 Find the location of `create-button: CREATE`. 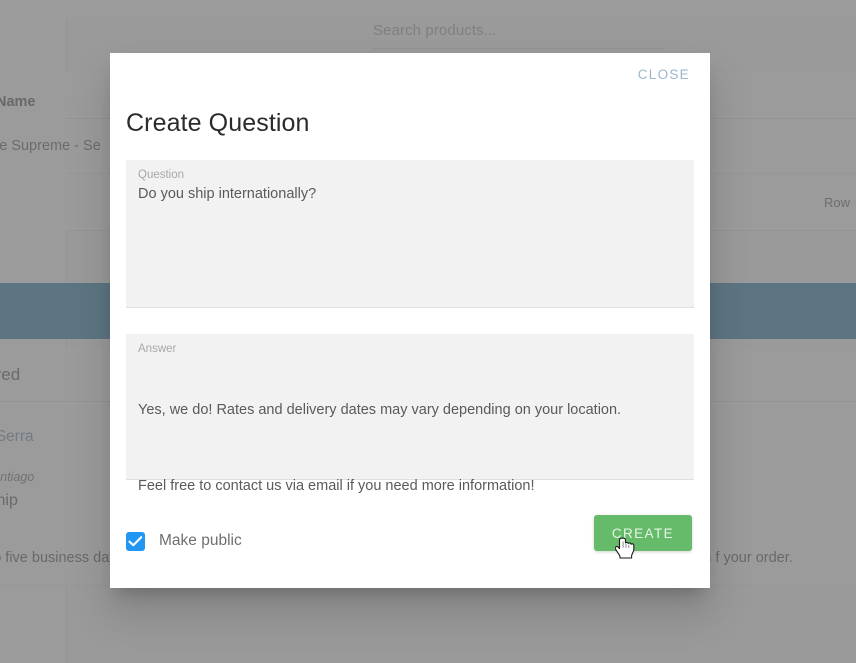

create-button: CREATE is located at coordinates (642, 533).